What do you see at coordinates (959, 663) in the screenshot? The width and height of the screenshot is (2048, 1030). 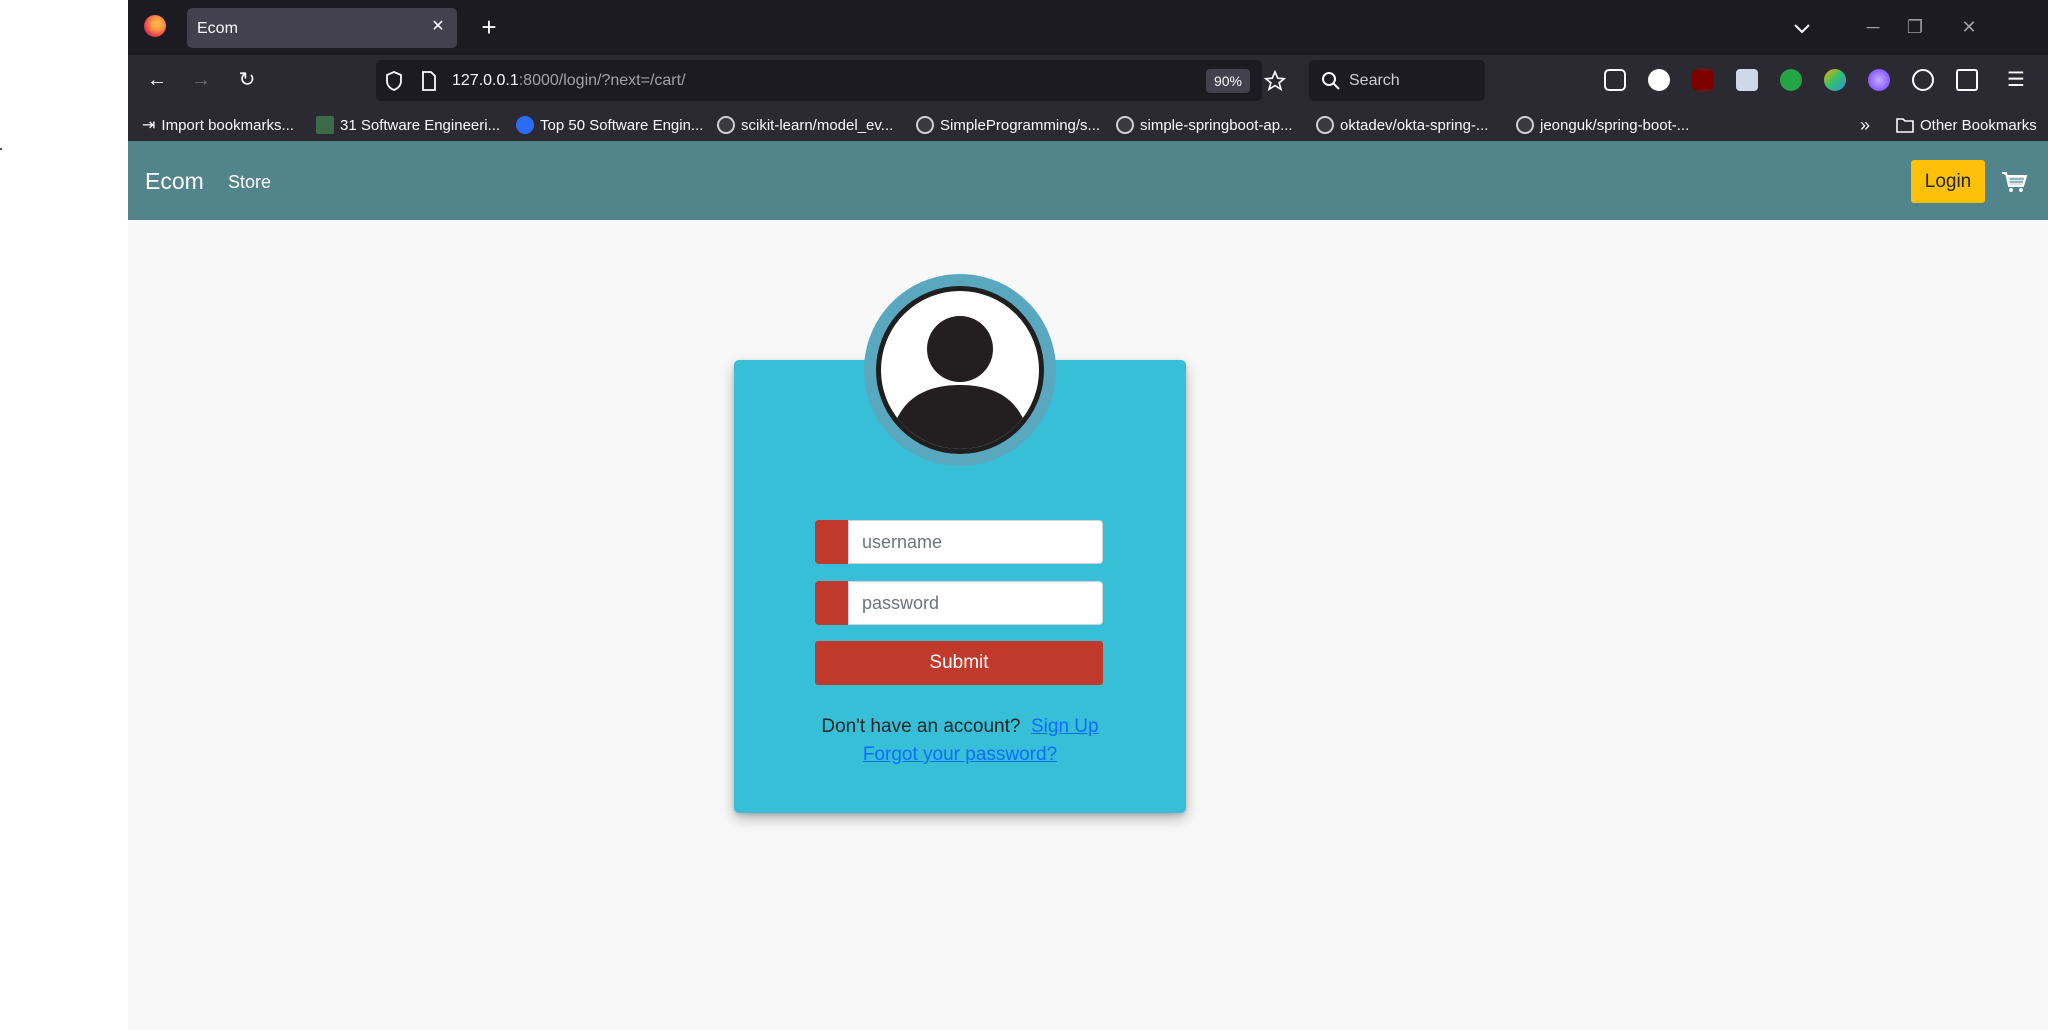 I see `submit-button: Submit` at bounding box center [959, 663].